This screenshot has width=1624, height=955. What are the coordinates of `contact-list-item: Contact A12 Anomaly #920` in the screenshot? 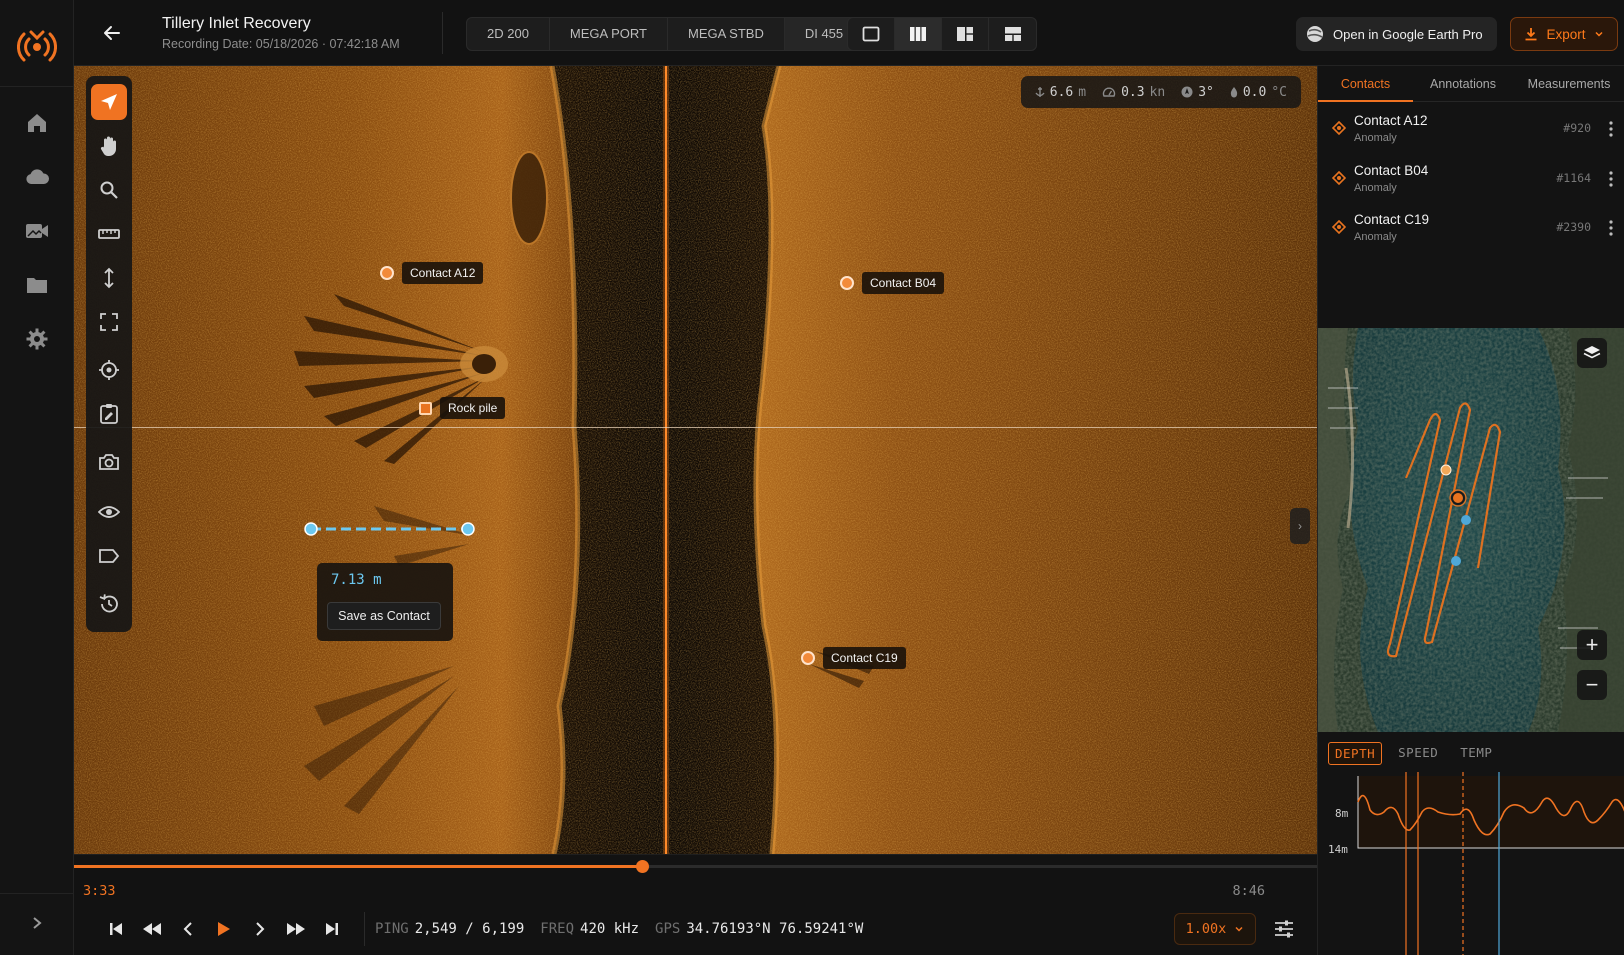 It's located at (1471, 130).